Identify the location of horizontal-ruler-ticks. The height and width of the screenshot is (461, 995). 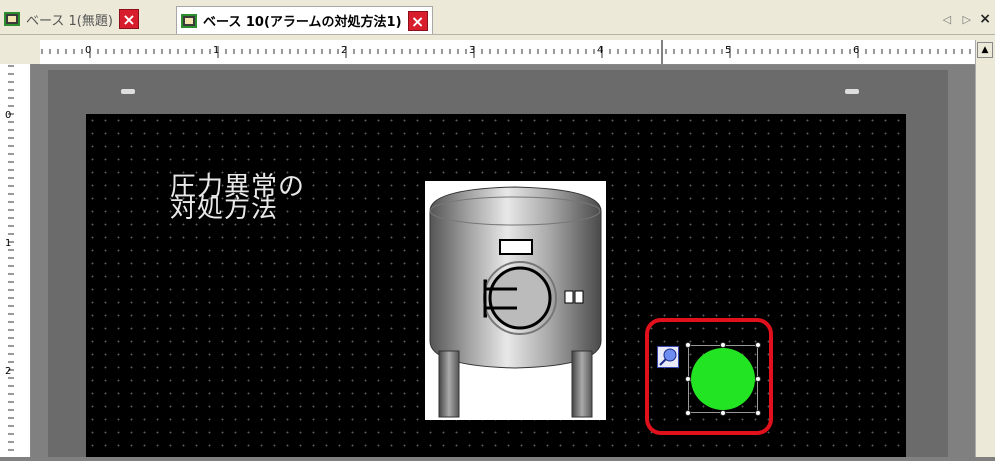
(506, 52).